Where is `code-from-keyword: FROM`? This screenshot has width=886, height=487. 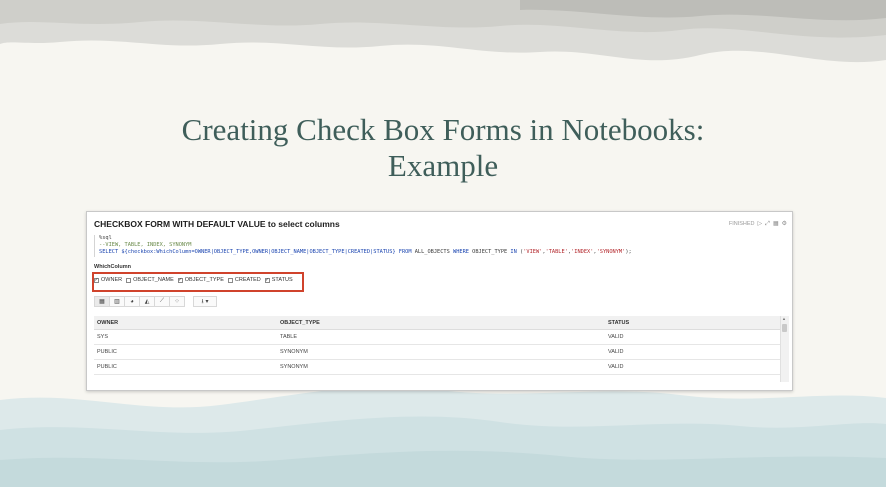 code-from-keyword: FROM is located at coordinates (405, 252).